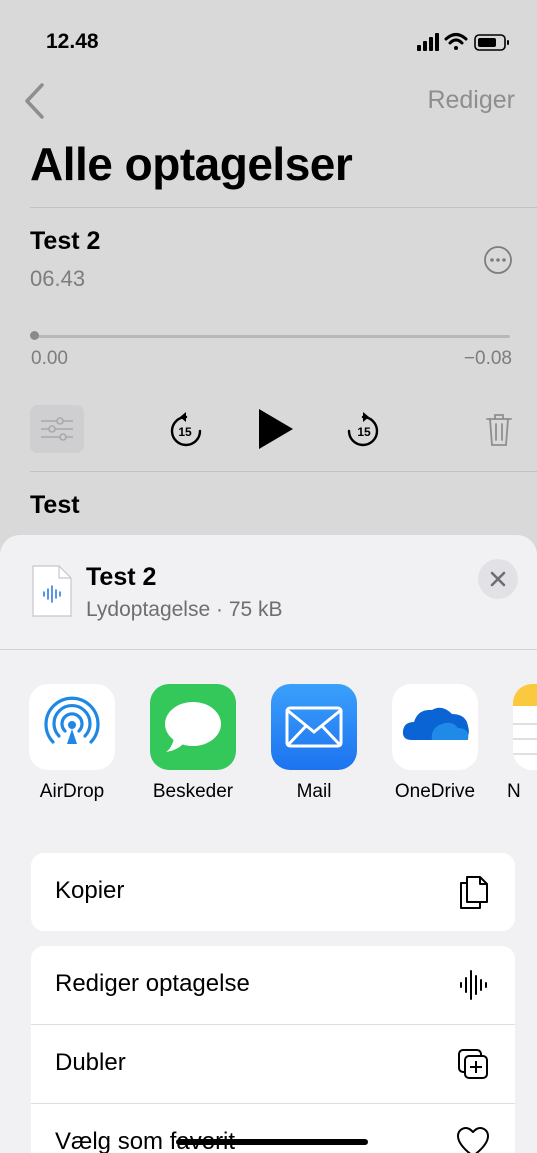 The height and width of the screenshot is (1153, 537). Describe the element at coordinates (34, 335) in the screenshot. I see `scrubber-knob` at that location.